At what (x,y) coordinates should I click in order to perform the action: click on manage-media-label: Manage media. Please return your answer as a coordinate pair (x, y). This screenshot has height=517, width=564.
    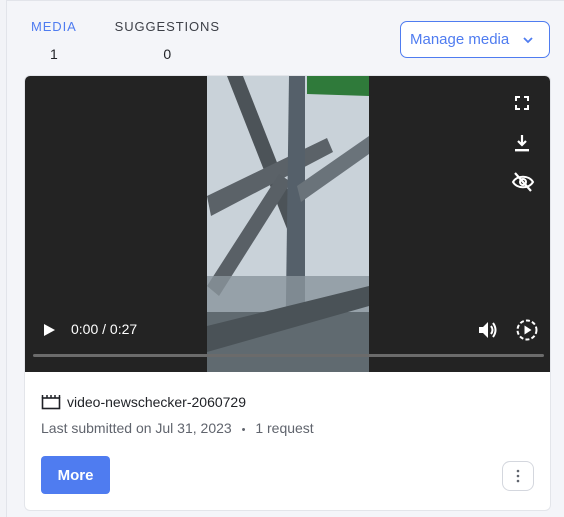
    Looking at the image, I should click on (460, 39).